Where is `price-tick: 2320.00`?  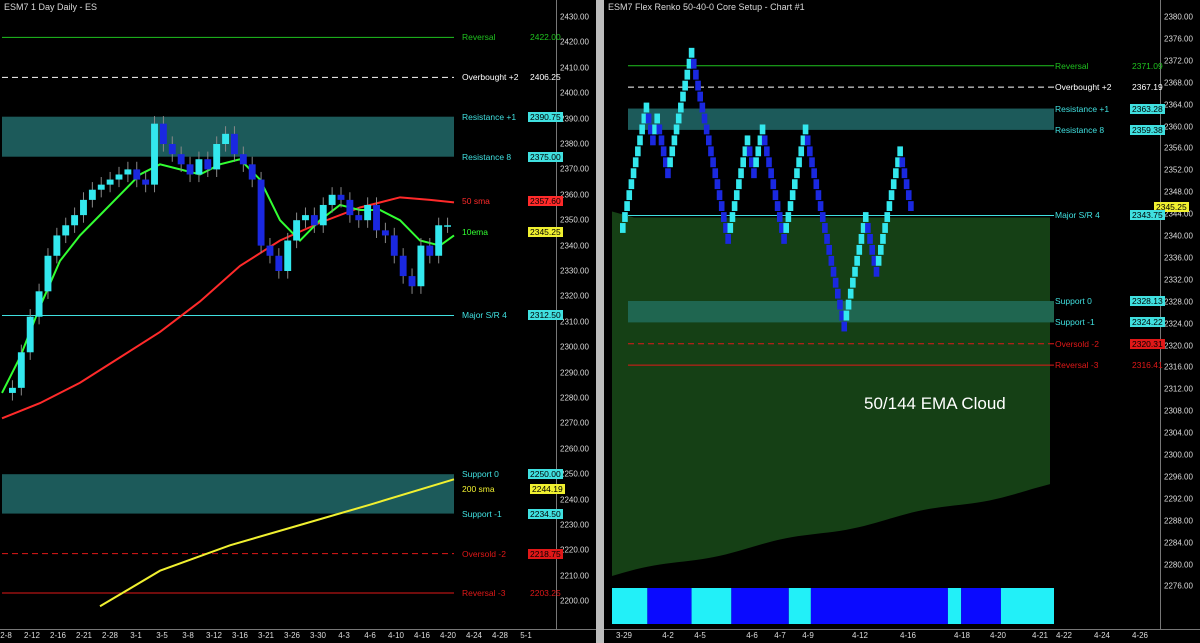 price-tick: 2320.00 is located at coordinates (574, 296).